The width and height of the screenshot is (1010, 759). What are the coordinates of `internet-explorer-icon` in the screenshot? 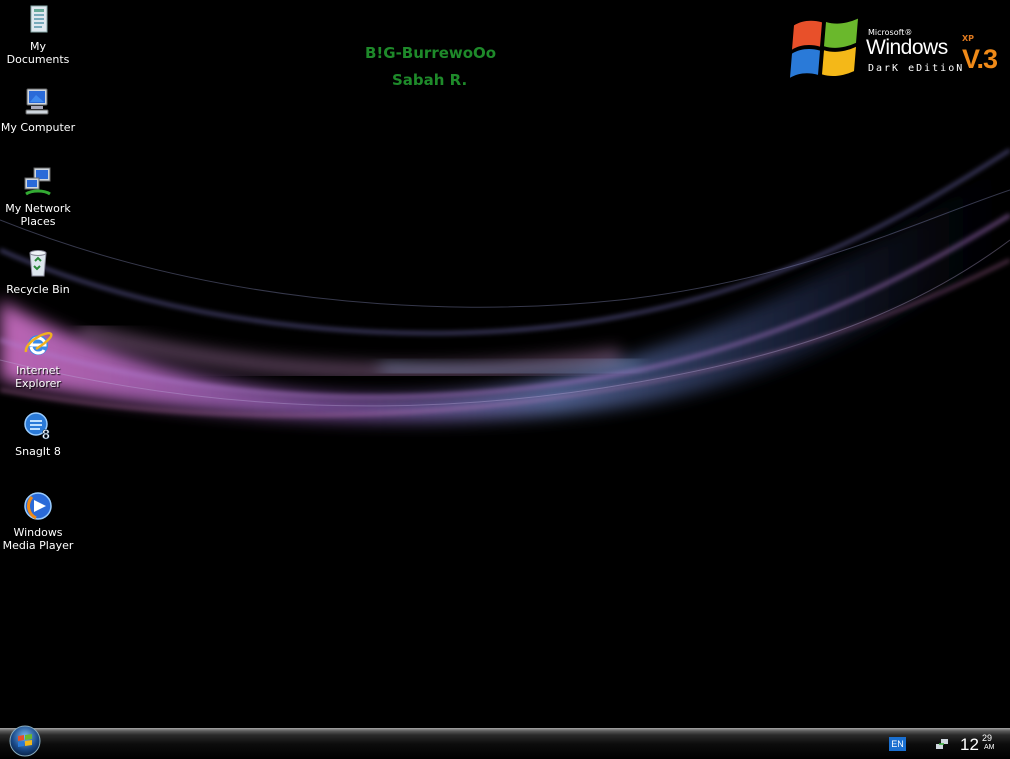 It's located at (38, 343).